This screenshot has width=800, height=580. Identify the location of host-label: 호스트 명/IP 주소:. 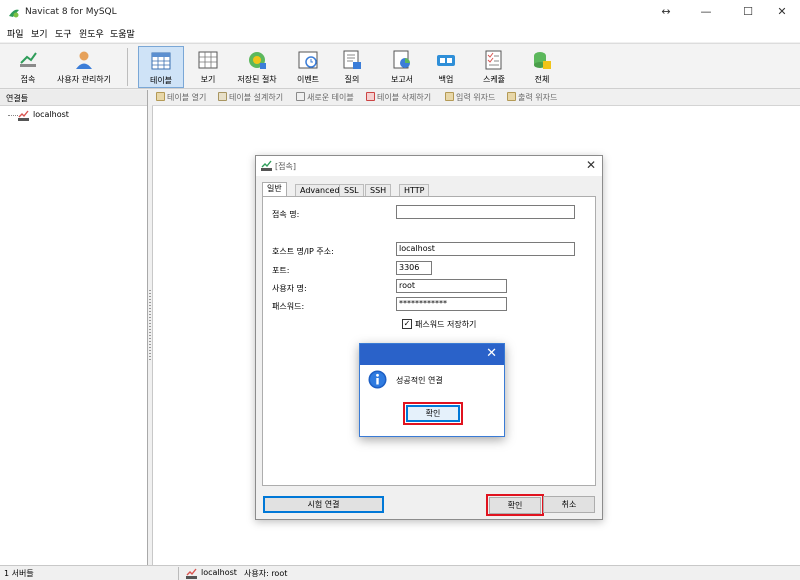
(303, 251).